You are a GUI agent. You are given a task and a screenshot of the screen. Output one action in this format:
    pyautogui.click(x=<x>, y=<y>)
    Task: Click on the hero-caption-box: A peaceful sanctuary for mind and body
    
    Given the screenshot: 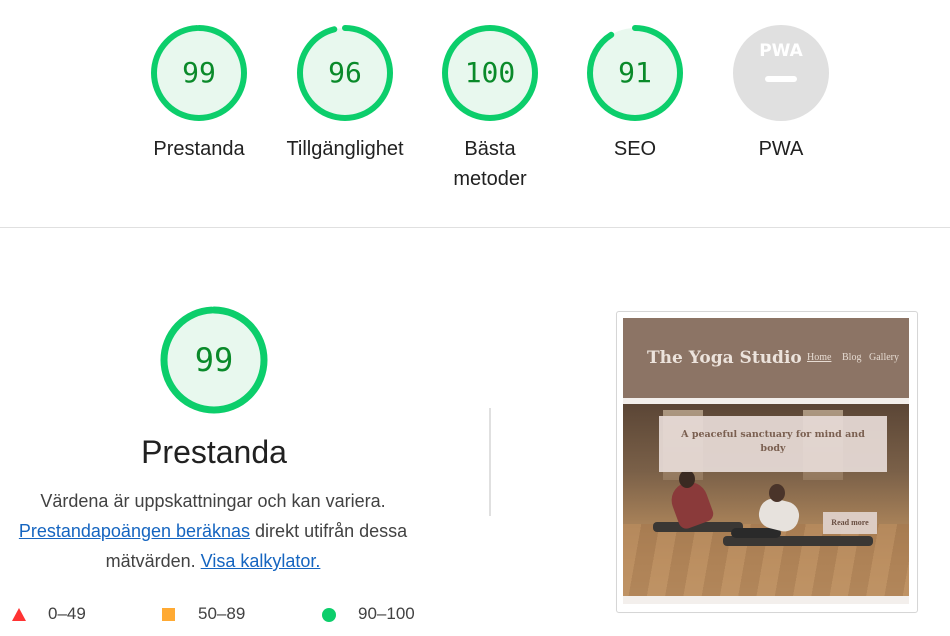 What is the action you would take?
    pyautogui.click(x=773, y=444)
    